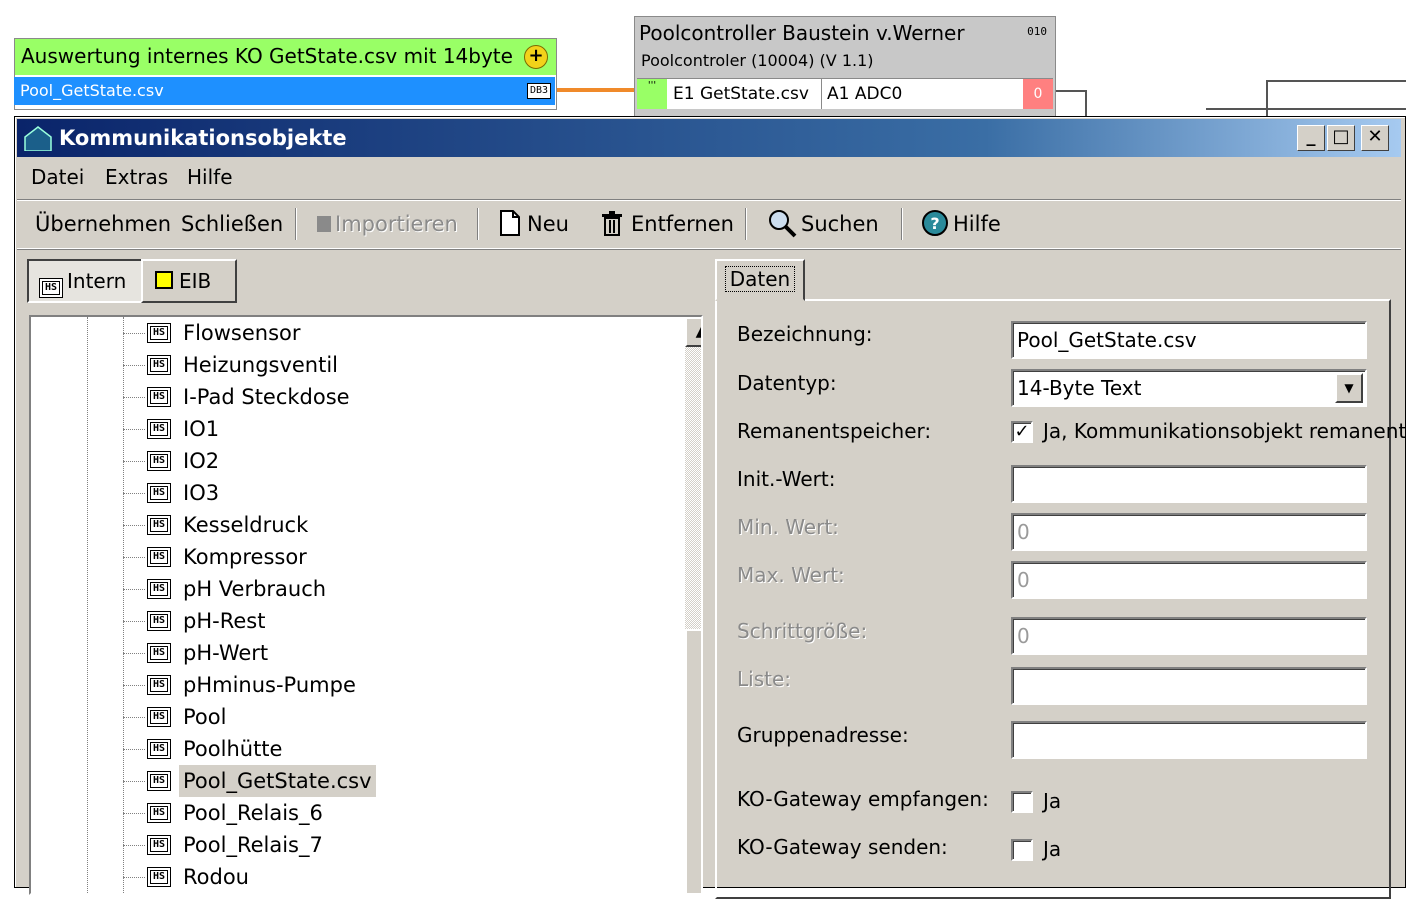 Image resolution: width=1406 pixels, height=899 pixels. Describe the element at coordinates (57, 177) in the screenshot. I see `menu-datei: Datei` at that location.